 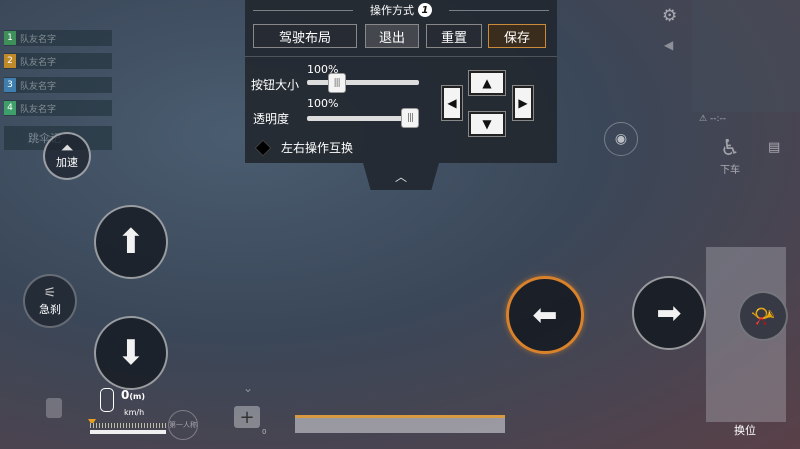 What do you see at coordinates (10, 61) in the screenshot?
I see `teammate-number: 2` at bounding box center [10, 61].